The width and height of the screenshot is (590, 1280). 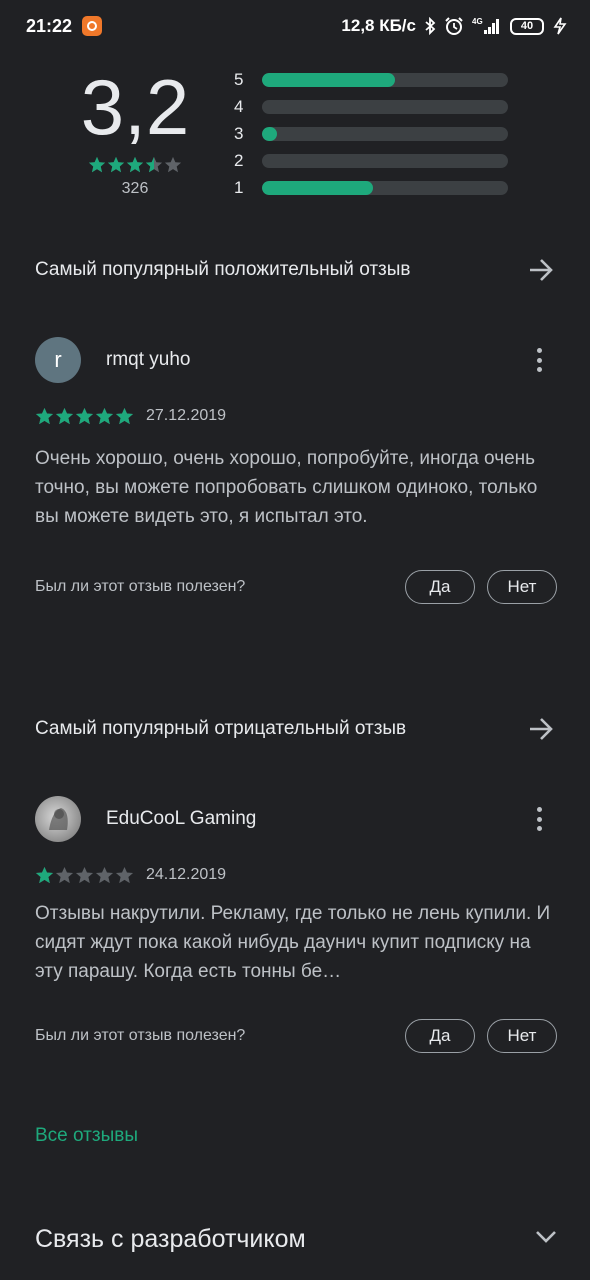 What do you see at coordinates (239, 133) in the screenshot?
I see `histogram-label: 3` at bounding box center [239, 133].